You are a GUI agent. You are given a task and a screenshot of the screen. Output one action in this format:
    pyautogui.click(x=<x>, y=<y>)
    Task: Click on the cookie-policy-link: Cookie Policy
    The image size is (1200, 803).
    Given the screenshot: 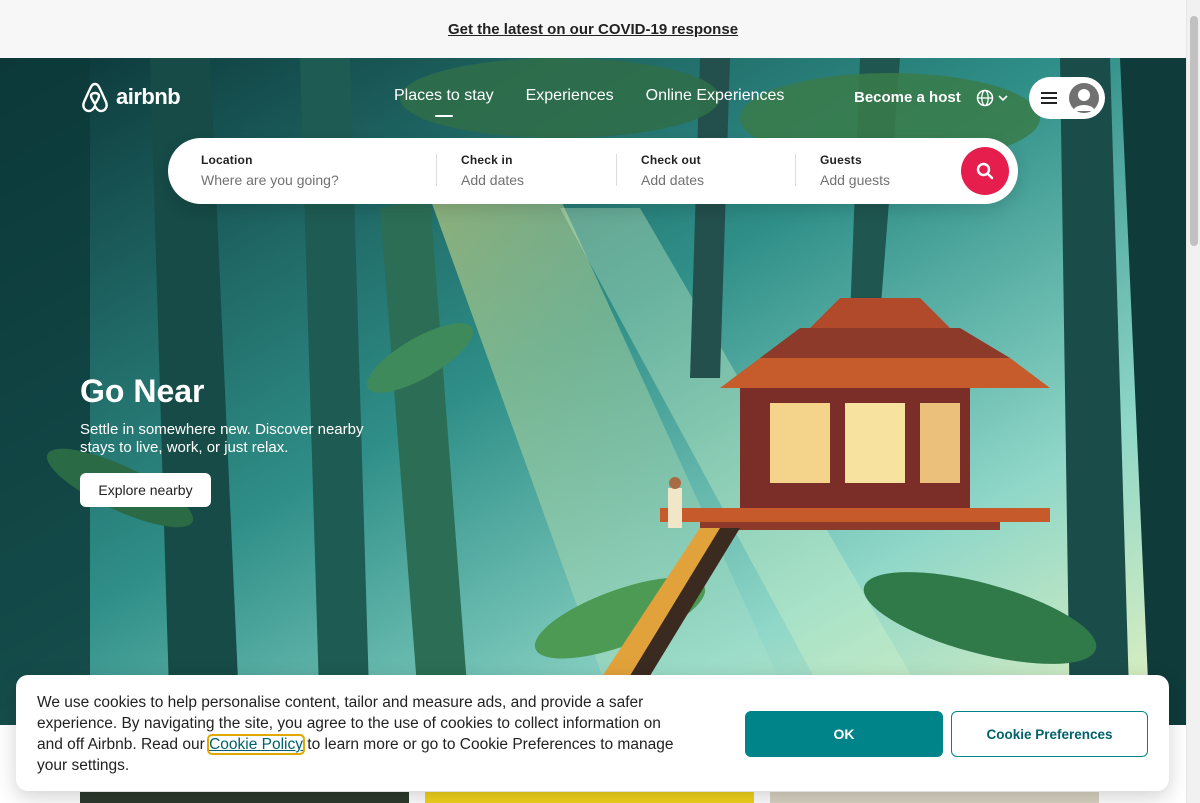 What is the action you would take?
    pyautogui.click(x=256, y=744)
    